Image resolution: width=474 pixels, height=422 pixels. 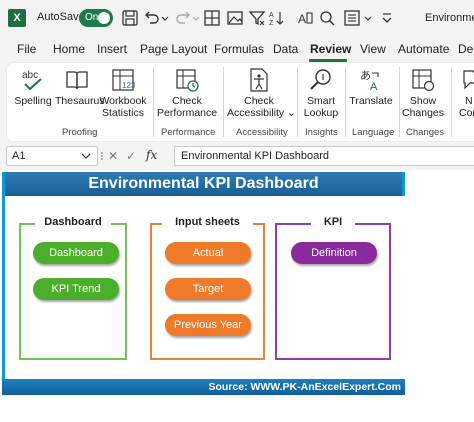 What do you see at coordinates (321, 93) in the screenshot?
I see `smart-lookup-button: Smart Lookup` at bounding box center [321, 93].